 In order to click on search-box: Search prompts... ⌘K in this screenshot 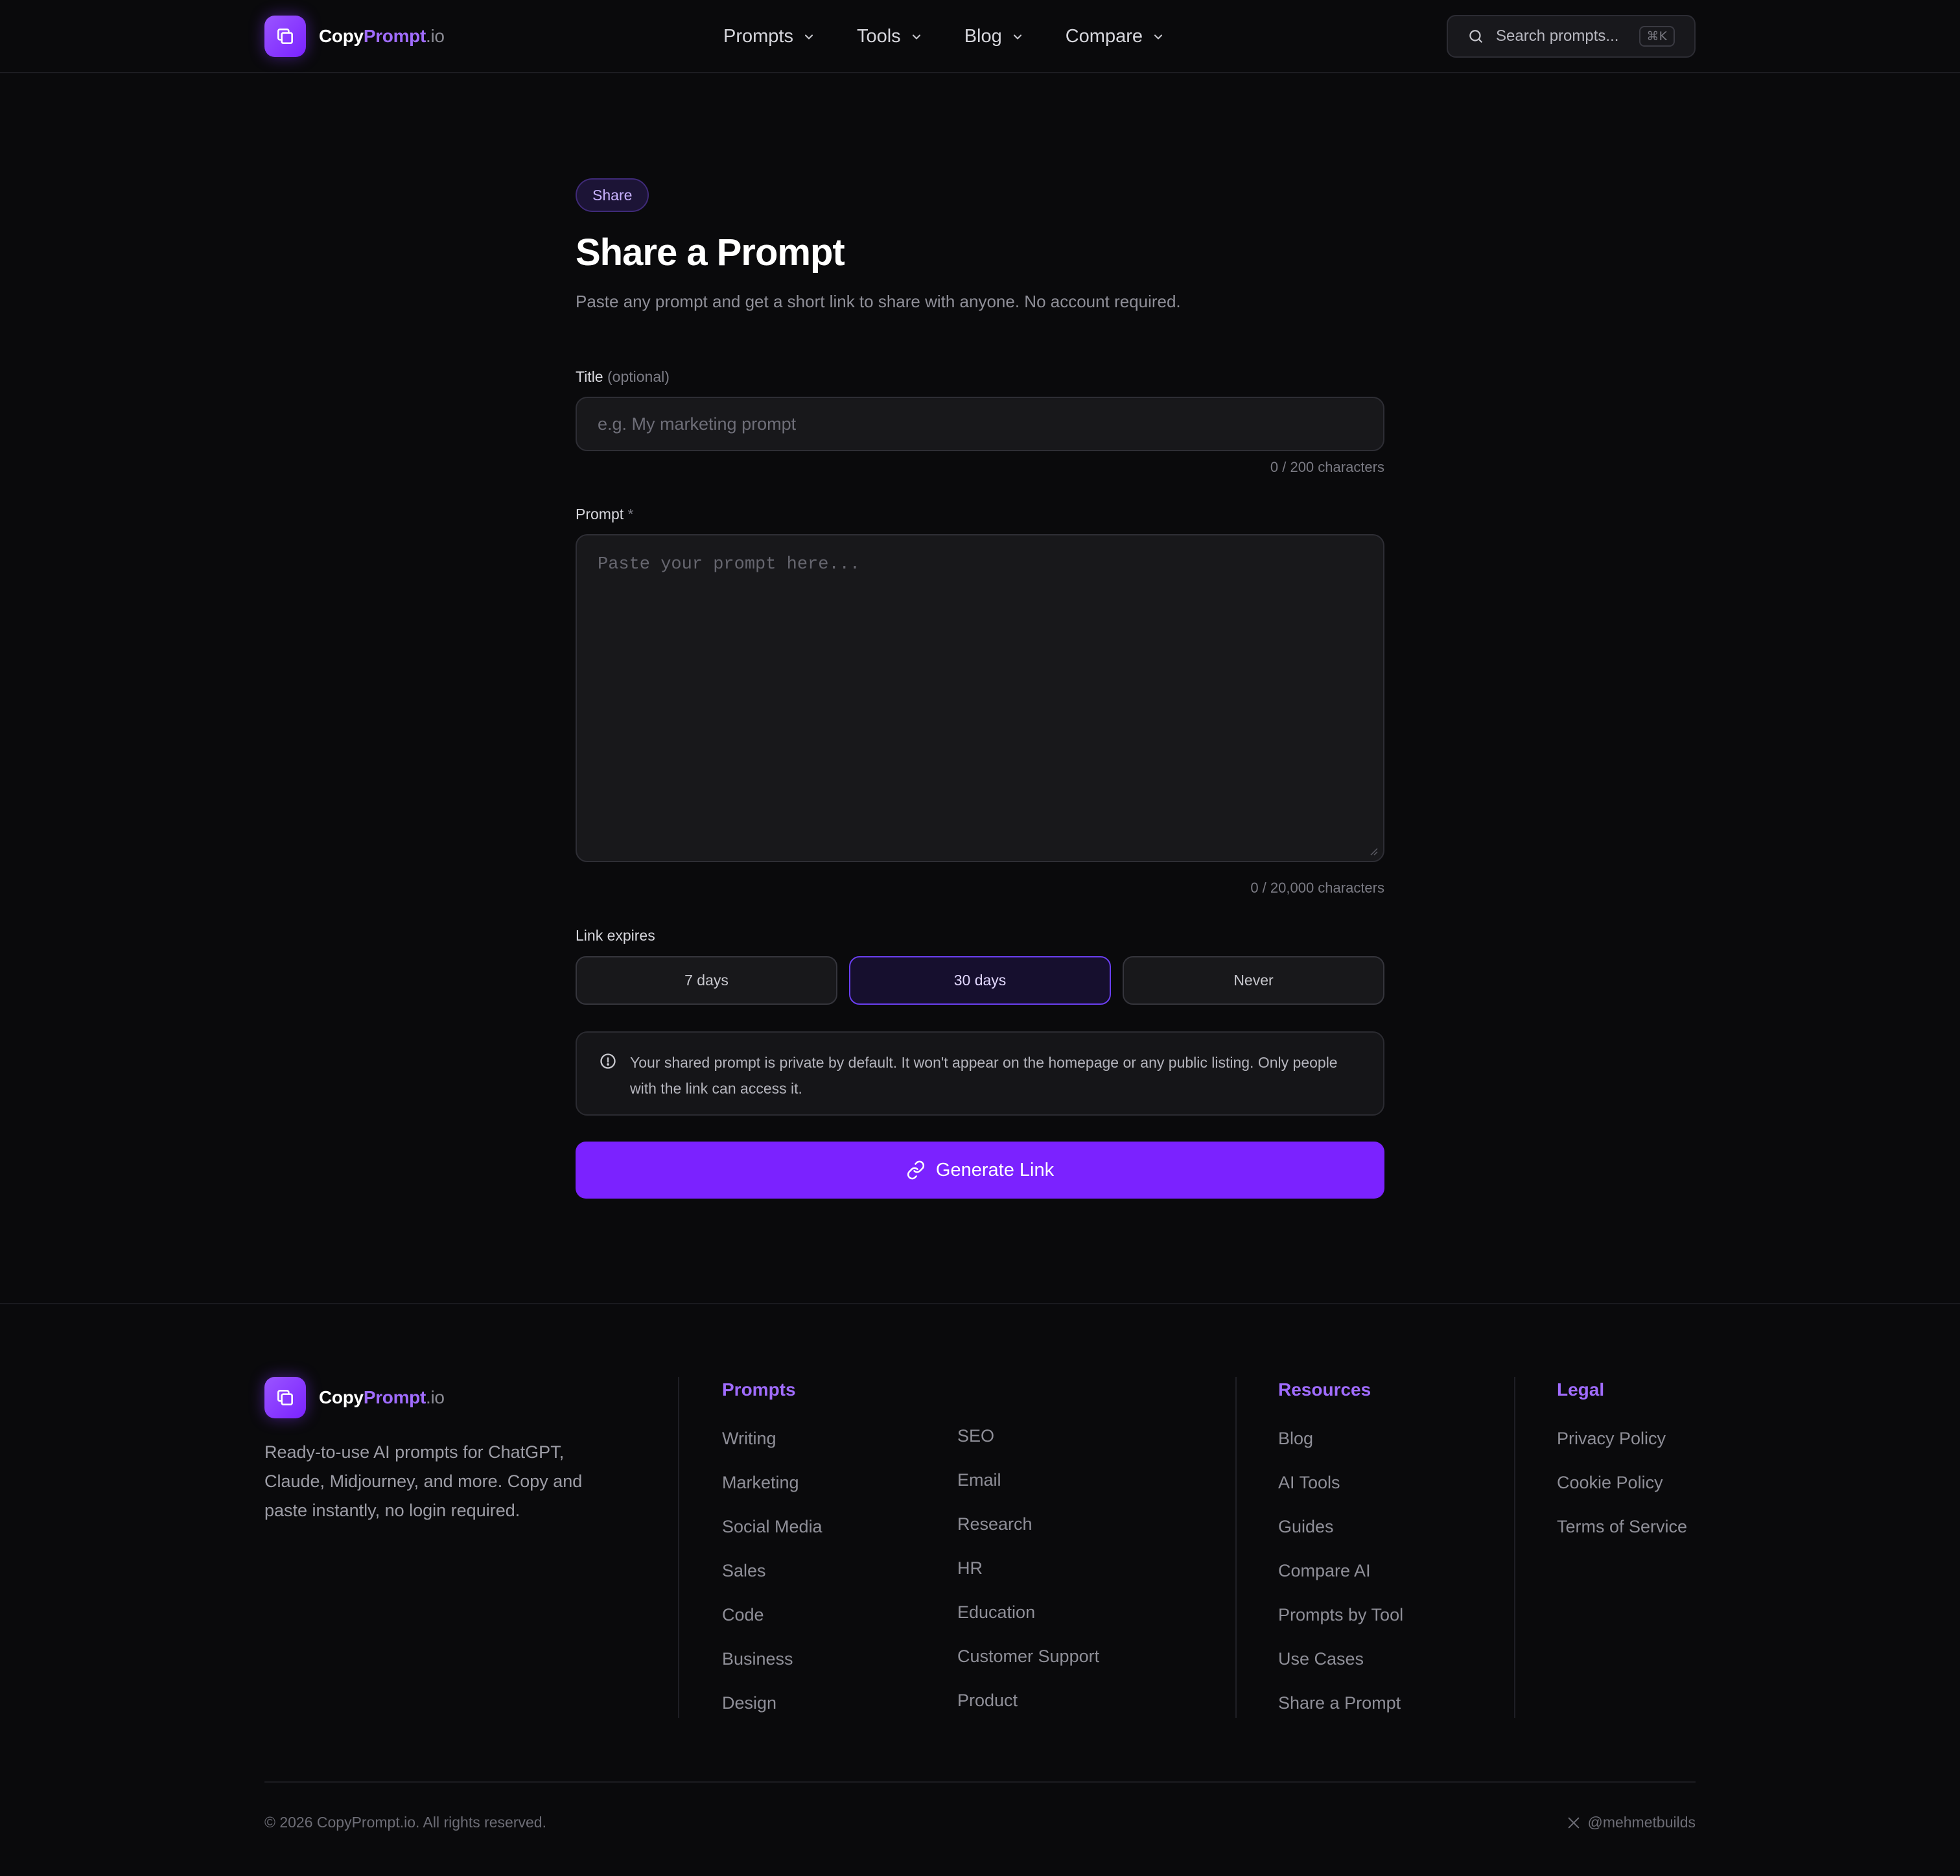, I will do `click(1571, 37)`.